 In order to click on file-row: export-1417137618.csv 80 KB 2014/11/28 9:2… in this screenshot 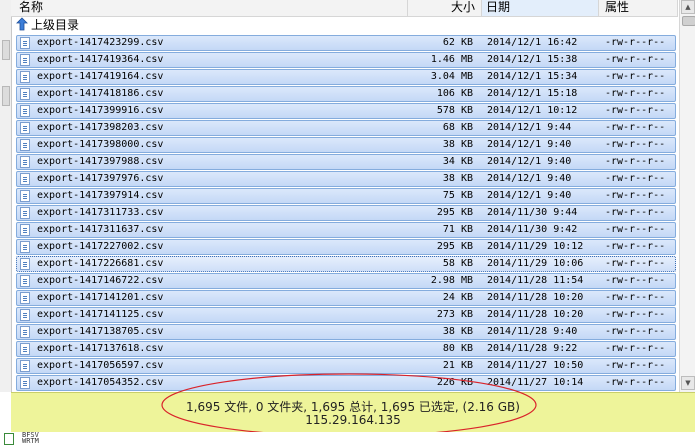, I will do `click(346, 349)`.